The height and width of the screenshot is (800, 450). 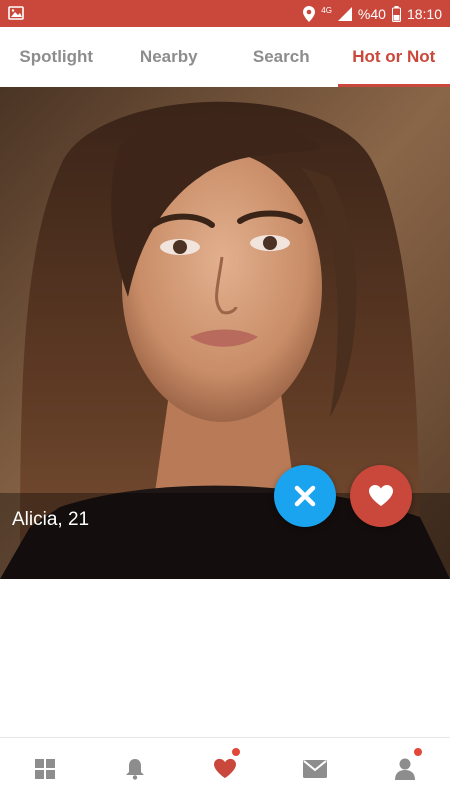 I want to click on status-bar: 4G %40 18:10, so click(x=225, y=13).